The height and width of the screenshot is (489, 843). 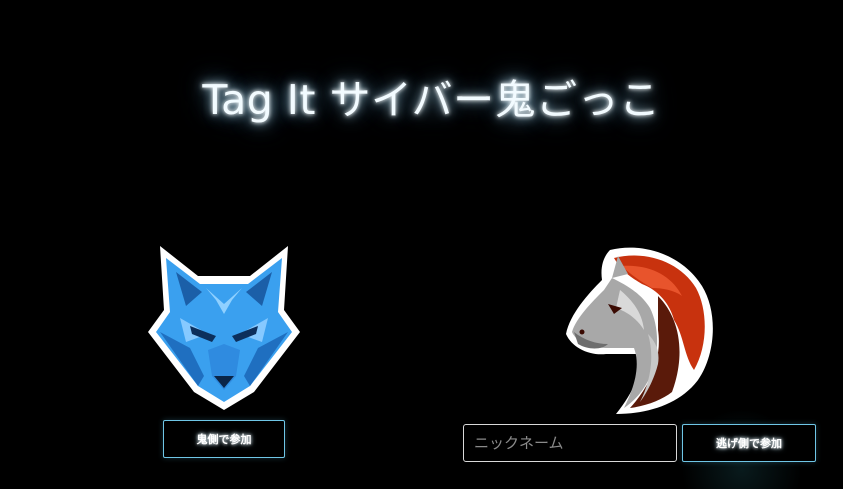 What do you see at coordinates (224, 439) in the screenshot?
I see `join-oni-button: 鬼側で参加` at bounding box center [224, 439].